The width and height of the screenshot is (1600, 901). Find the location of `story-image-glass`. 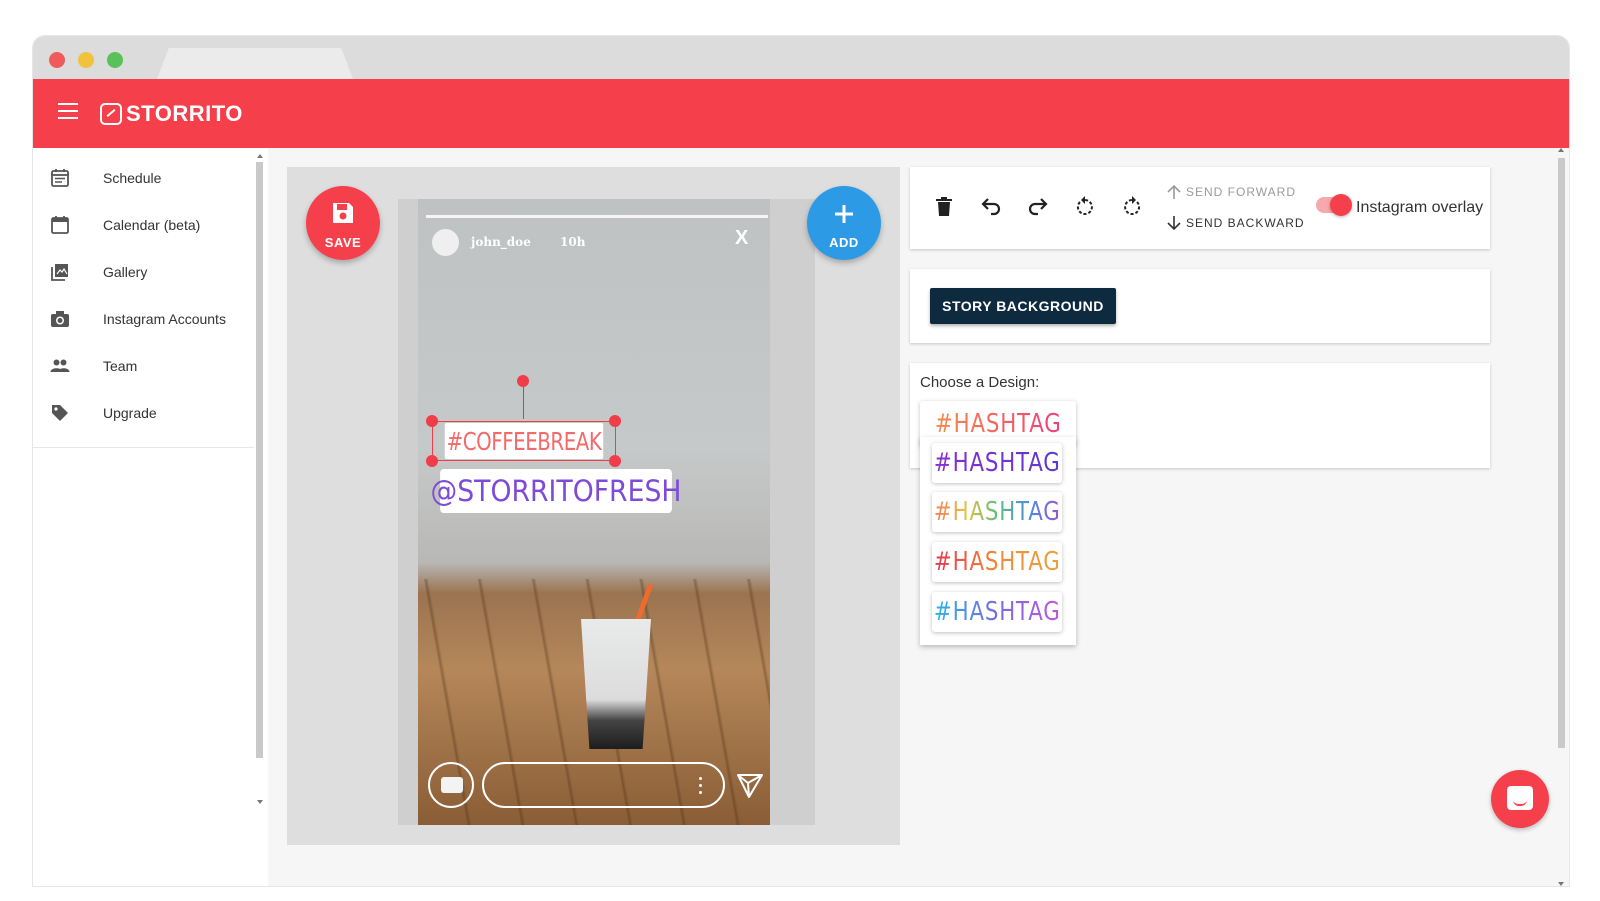

story-image-glass is located at coordinates (616, 684).